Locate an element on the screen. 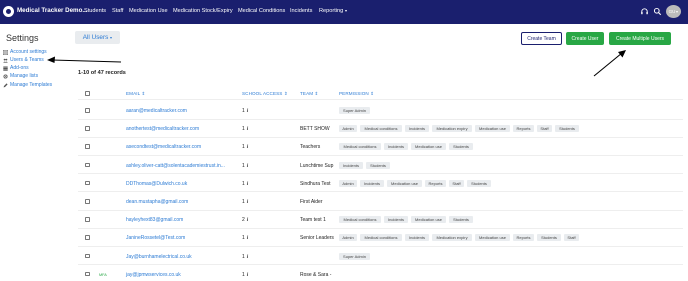 This screenshot has width=688, height=281. permission-badge: Super Admin is located at coordinates (354, 256).